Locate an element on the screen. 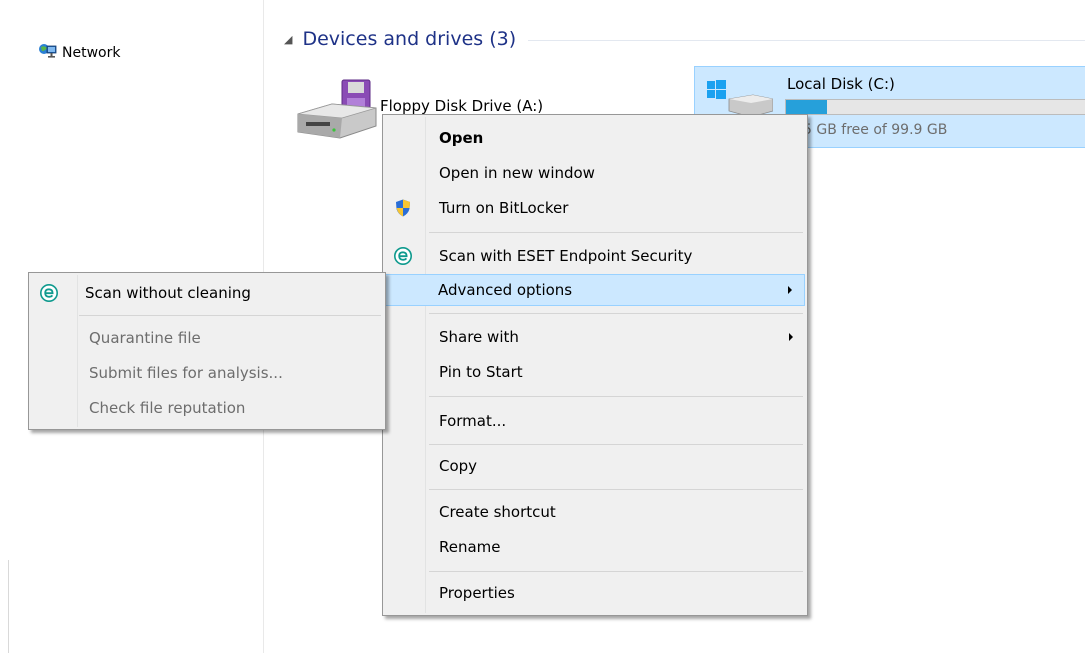  menu-item-advanced-options: Advanced options is located at coordinates (595, 290).